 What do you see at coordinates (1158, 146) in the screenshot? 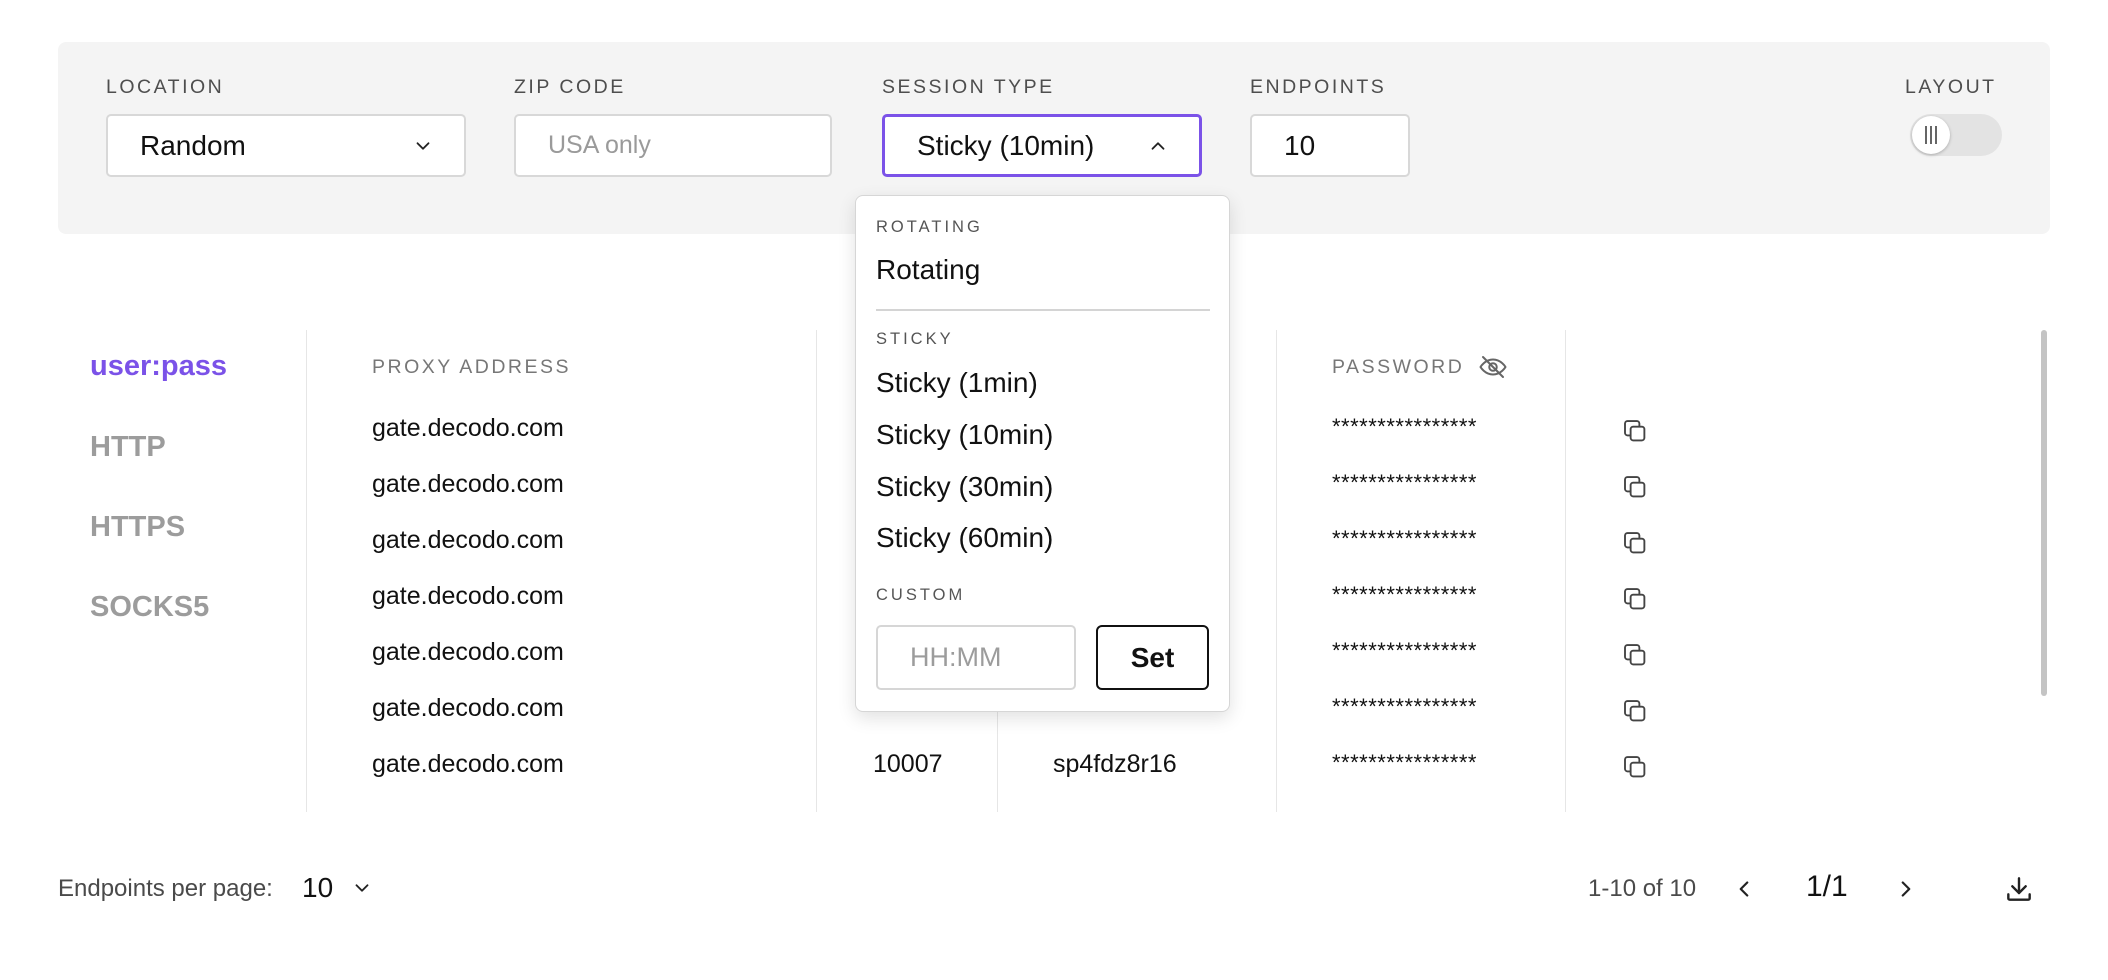
I see `chevron-up-icon` at bounding box center [1158, 146].